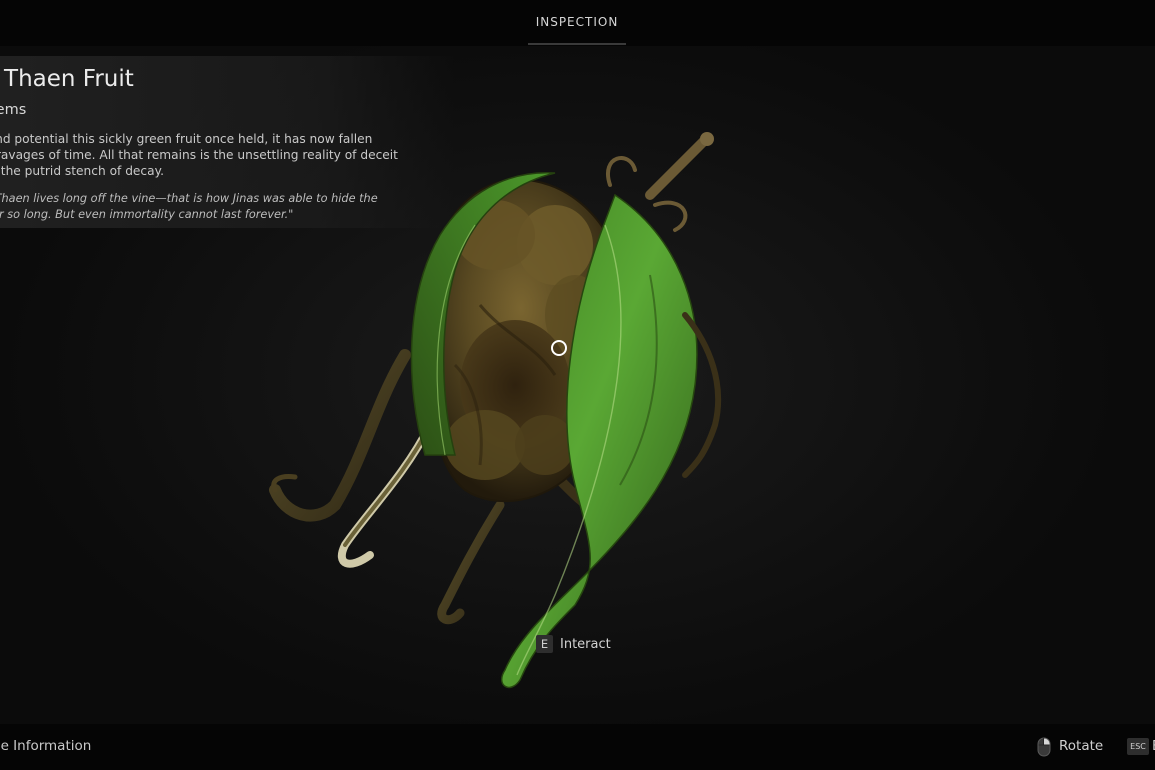 The width and height of the screenshot is (1155, 770). I want to click on item-title: en Thaen Fruit, so click(67, 79).